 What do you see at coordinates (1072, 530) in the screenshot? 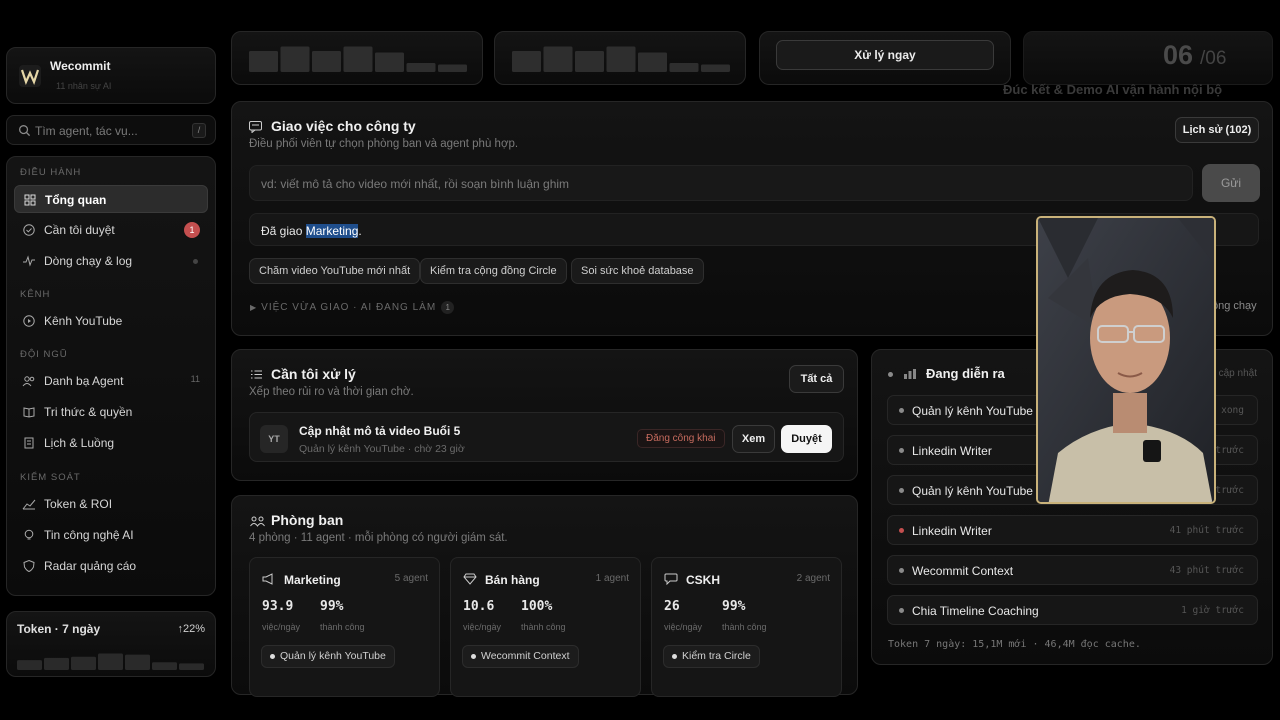
I see `live-row: Linkedin Writer 41 phút trước` at bounding box center [1072, 530].